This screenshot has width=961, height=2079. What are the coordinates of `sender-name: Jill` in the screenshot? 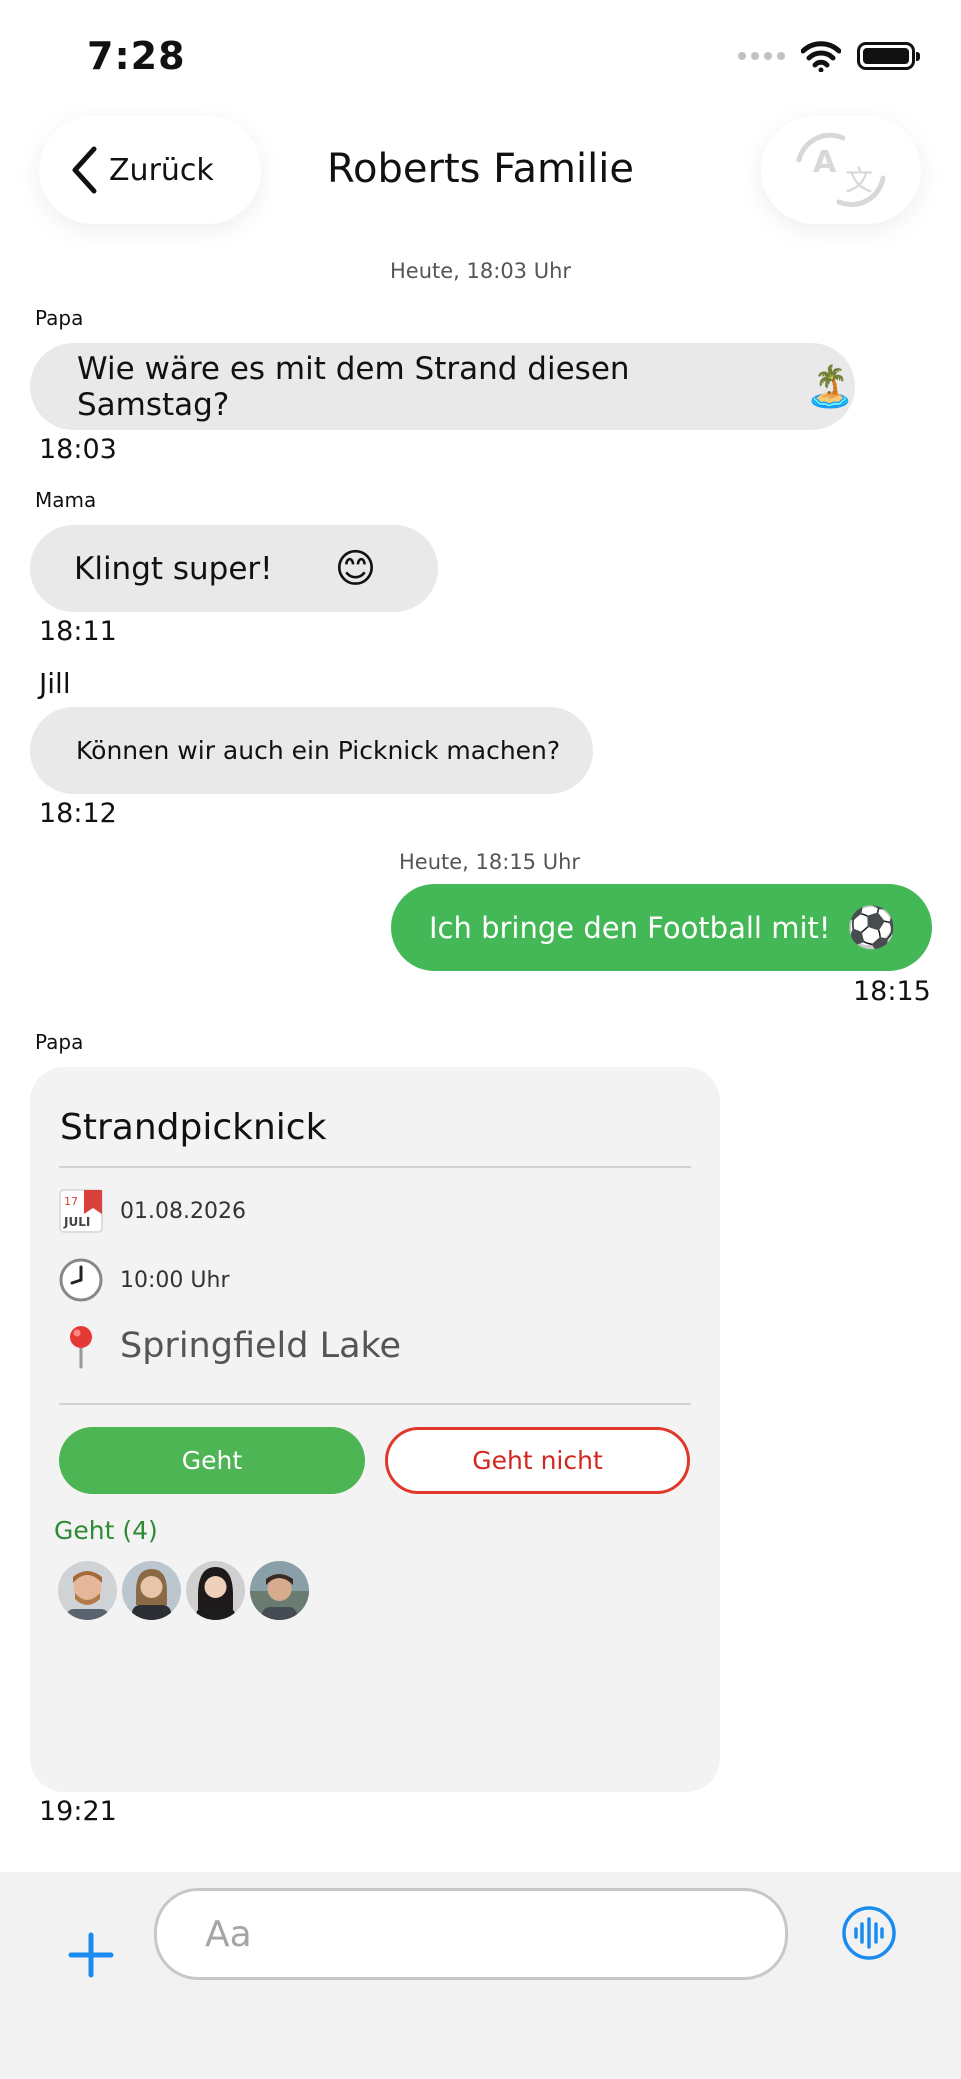 It's located at (55, 683).